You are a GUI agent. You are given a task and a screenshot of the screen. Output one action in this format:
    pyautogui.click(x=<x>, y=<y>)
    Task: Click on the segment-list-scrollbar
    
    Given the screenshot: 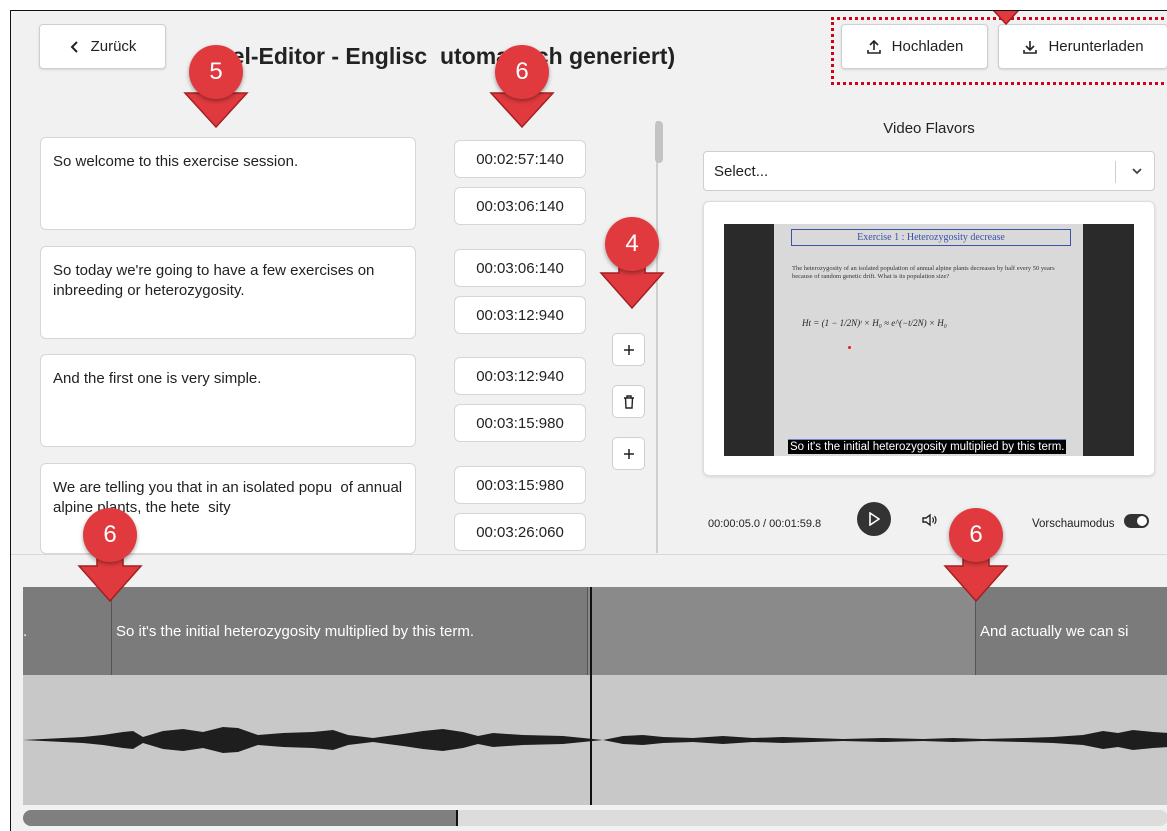 What is the action you would take?
    pyautogui.click(x=657, y=337)
    